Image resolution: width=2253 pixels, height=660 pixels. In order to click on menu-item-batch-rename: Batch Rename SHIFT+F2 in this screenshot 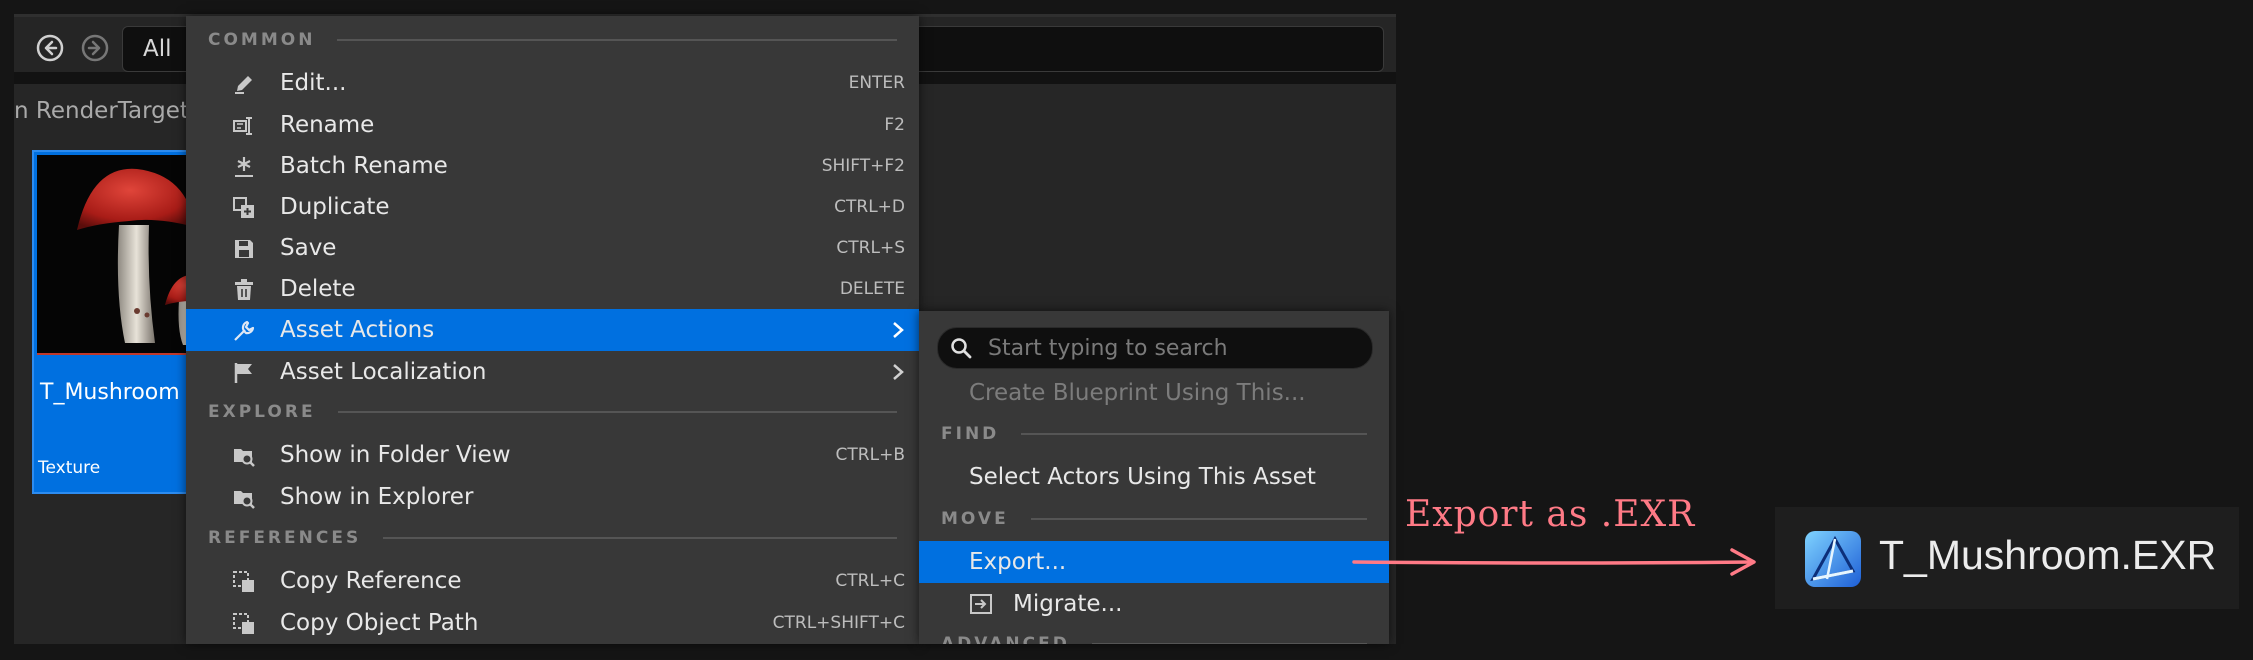, I will do `click(552, 166)`.